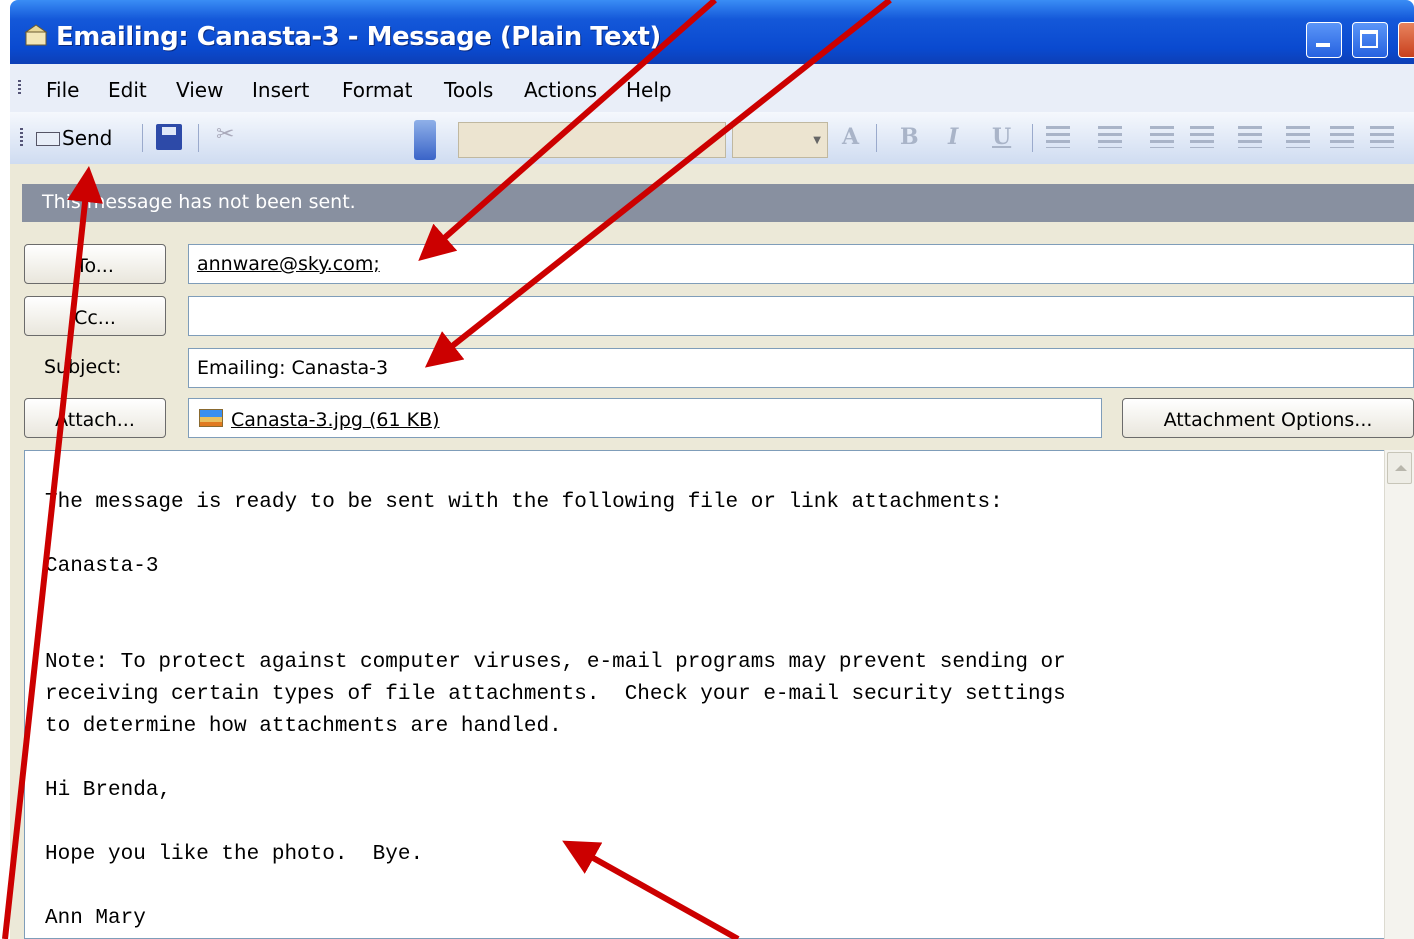 Image resolution: width=1414 pixels, height=939 pixels. Describe the element at coordinates (817, 140) in the screenshot. I see `chevron-down-icon: ▼` at that location.